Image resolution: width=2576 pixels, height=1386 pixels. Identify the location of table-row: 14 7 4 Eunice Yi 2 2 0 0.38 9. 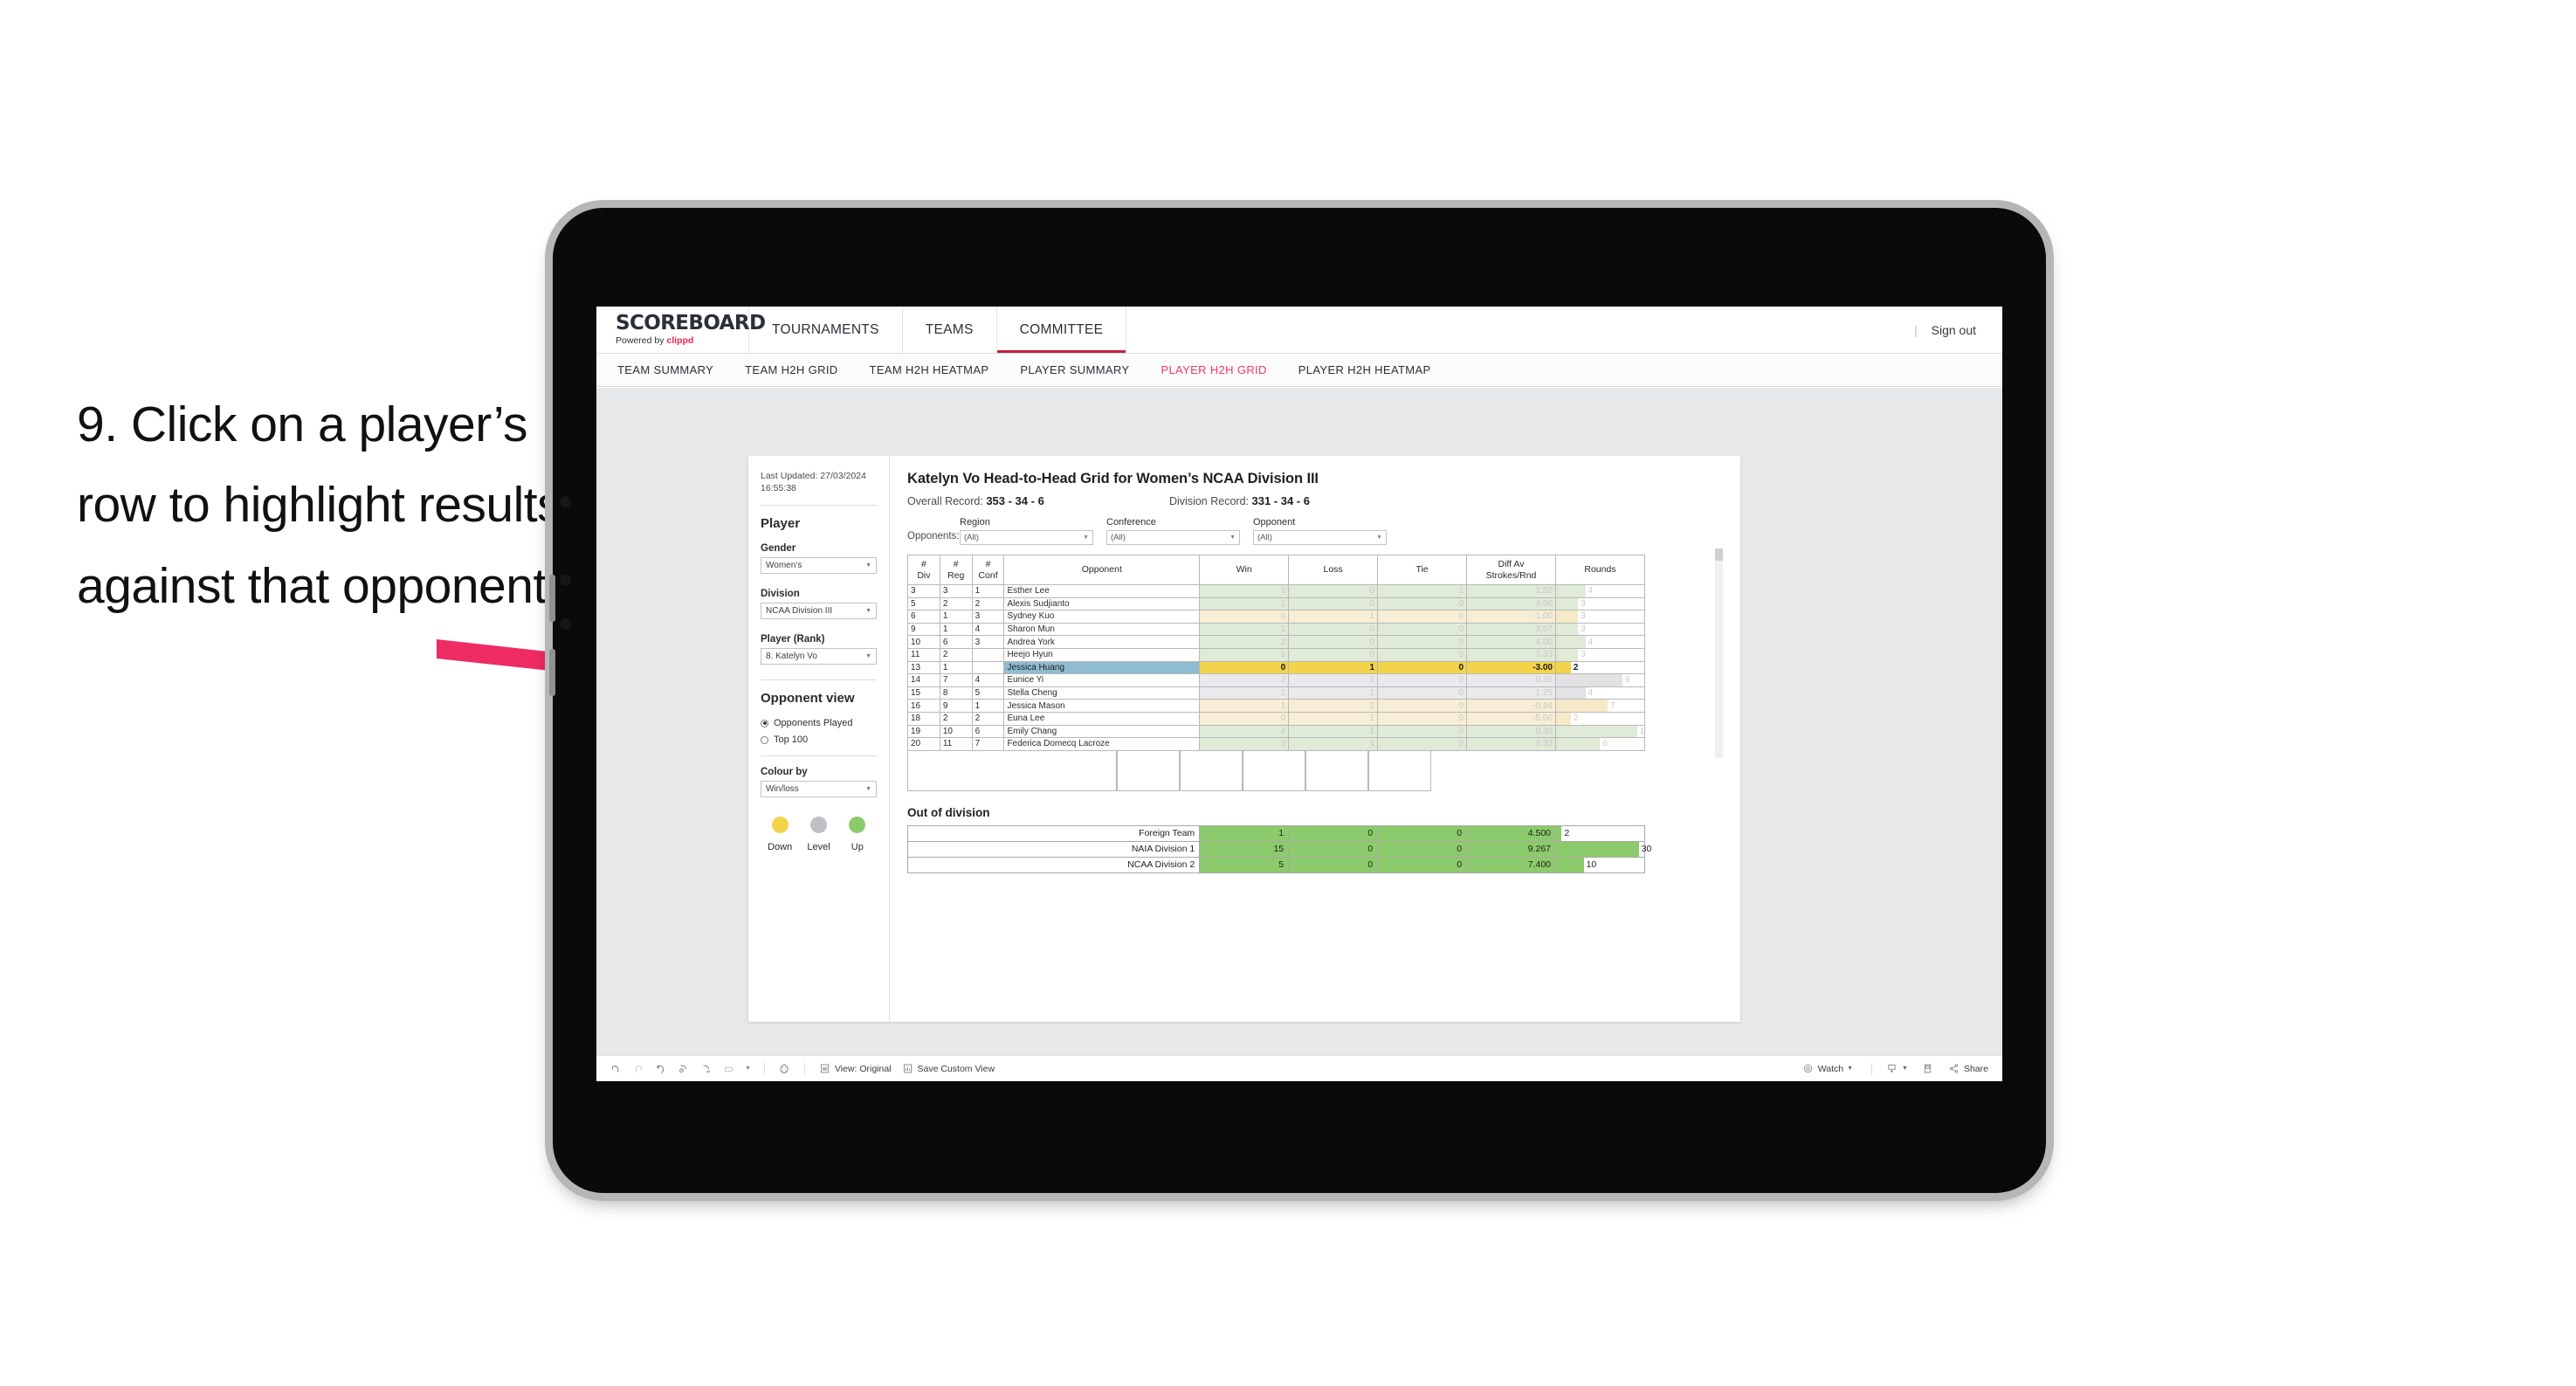
(1276, 680).